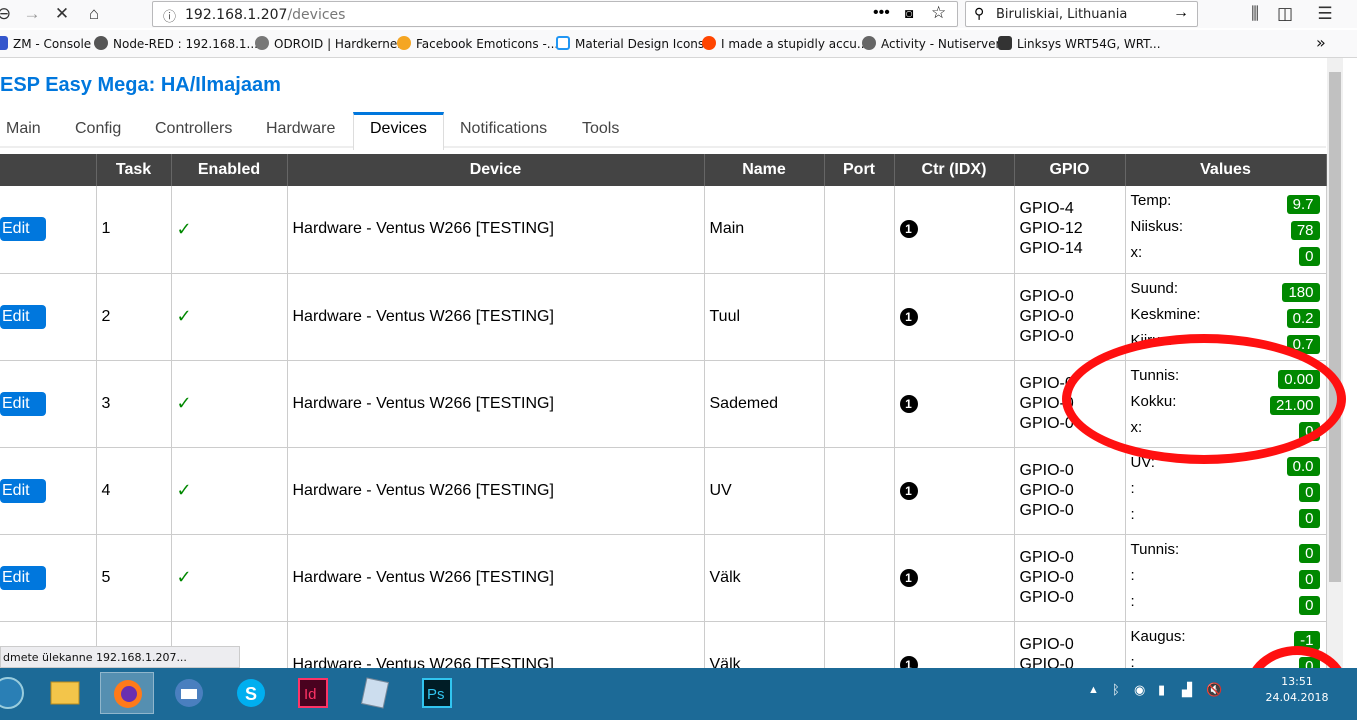 The width and height of the screenshot is (1357, 720). Describe the element at coordinates (65, 693) in the screenshot. I see `file-explorer-icon` at that location.